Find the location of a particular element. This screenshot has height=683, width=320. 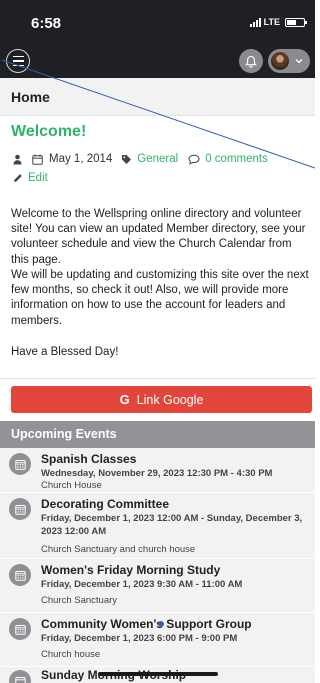

status-bar: 6:58 LTE is located at coordinates (157, 22).